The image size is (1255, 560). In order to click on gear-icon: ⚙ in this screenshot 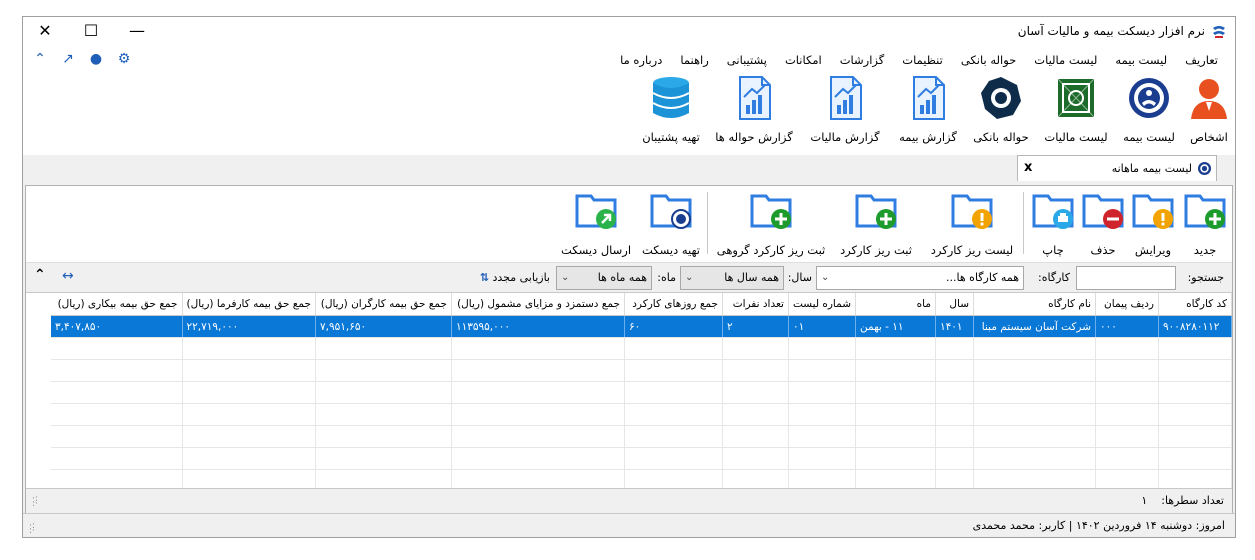, I will do `click(124, 59)`.